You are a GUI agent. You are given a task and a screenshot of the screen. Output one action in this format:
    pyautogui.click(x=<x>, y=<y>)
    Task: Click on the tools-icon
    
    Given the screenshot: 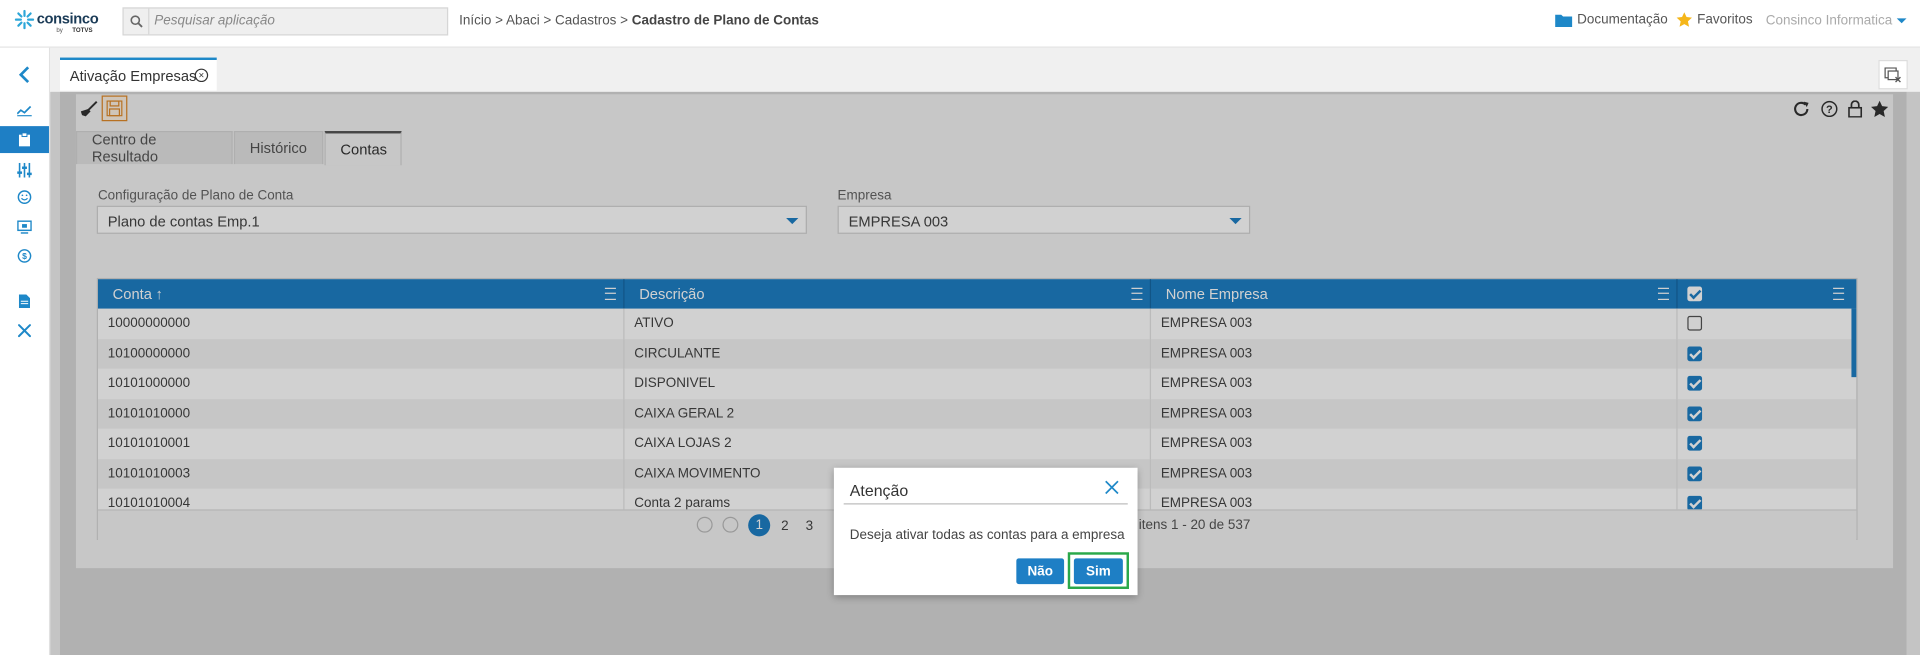 What is the action you would take?
    pyautogui.click(x=24, y=331)
    